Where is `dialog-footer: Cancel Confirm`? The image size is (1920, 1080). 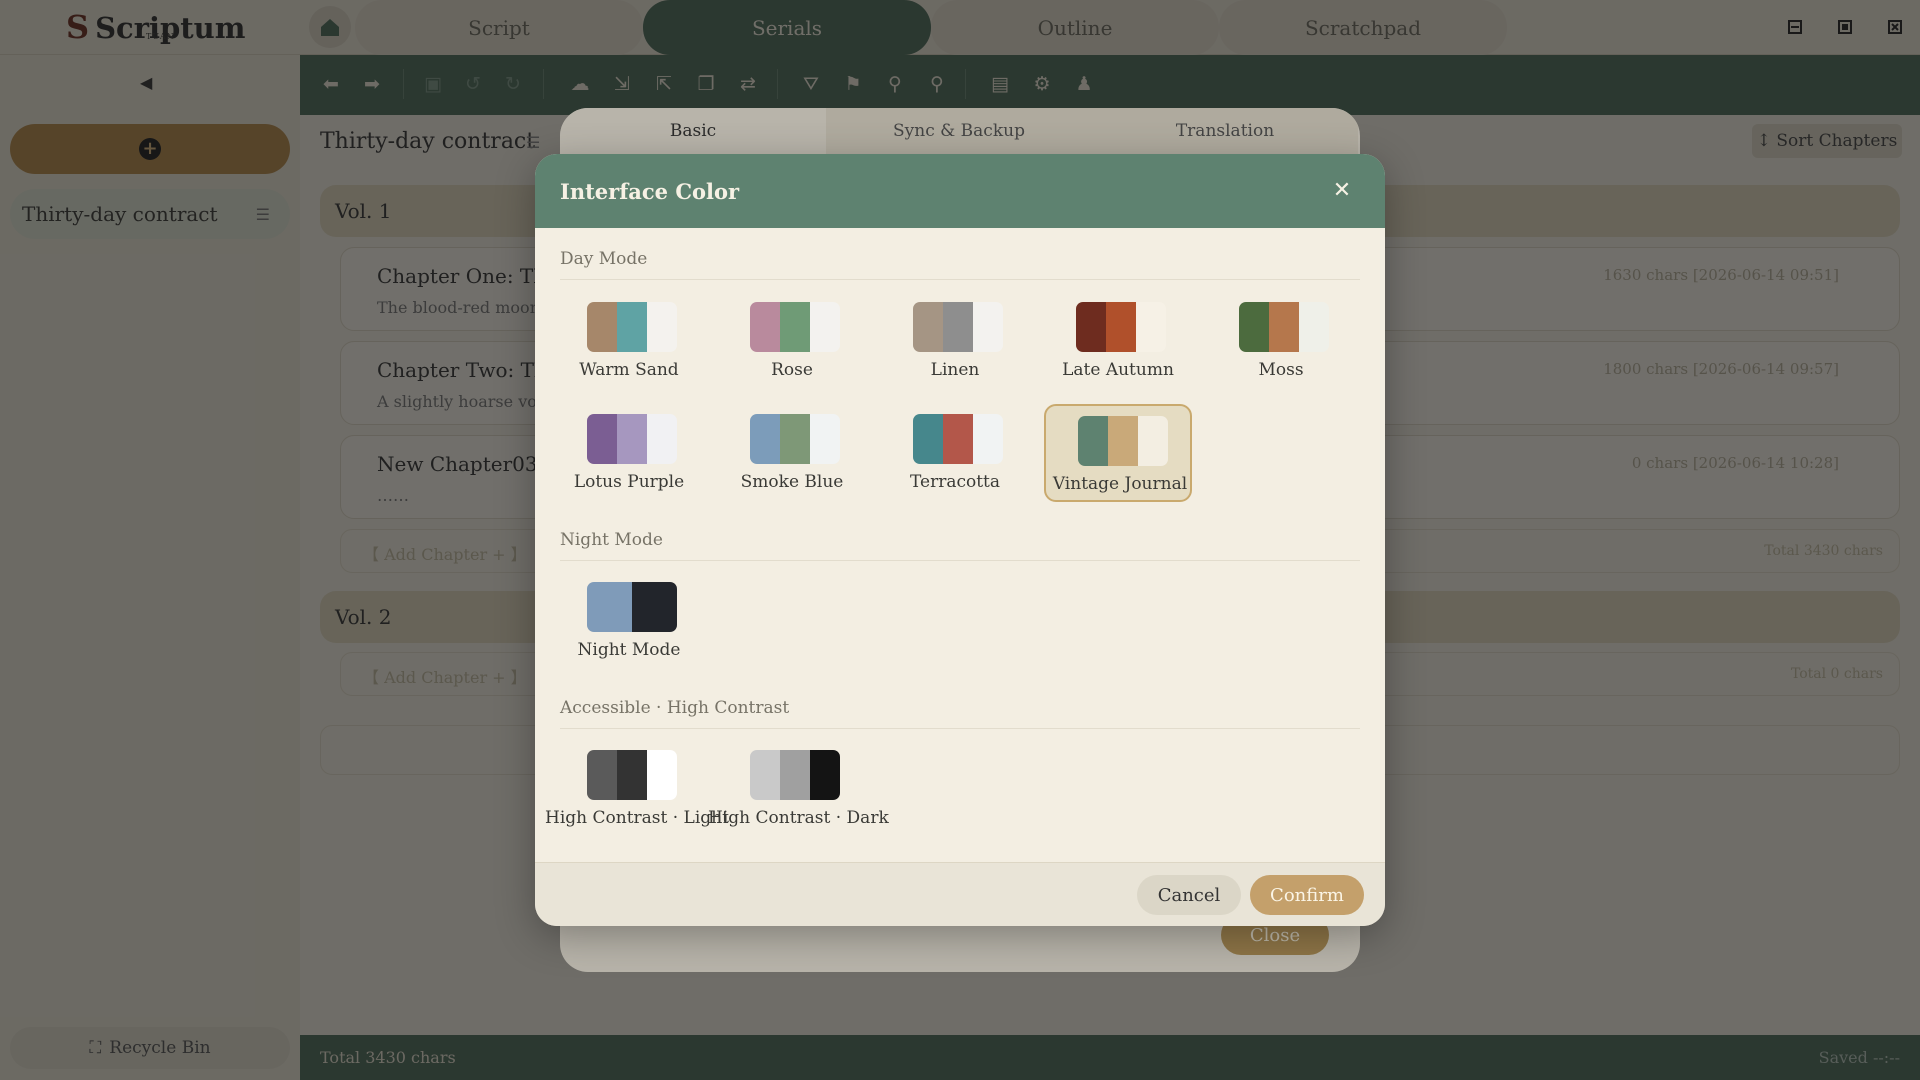 dialog-footer: Cancel Confirm is located at coordinates (960, 894).